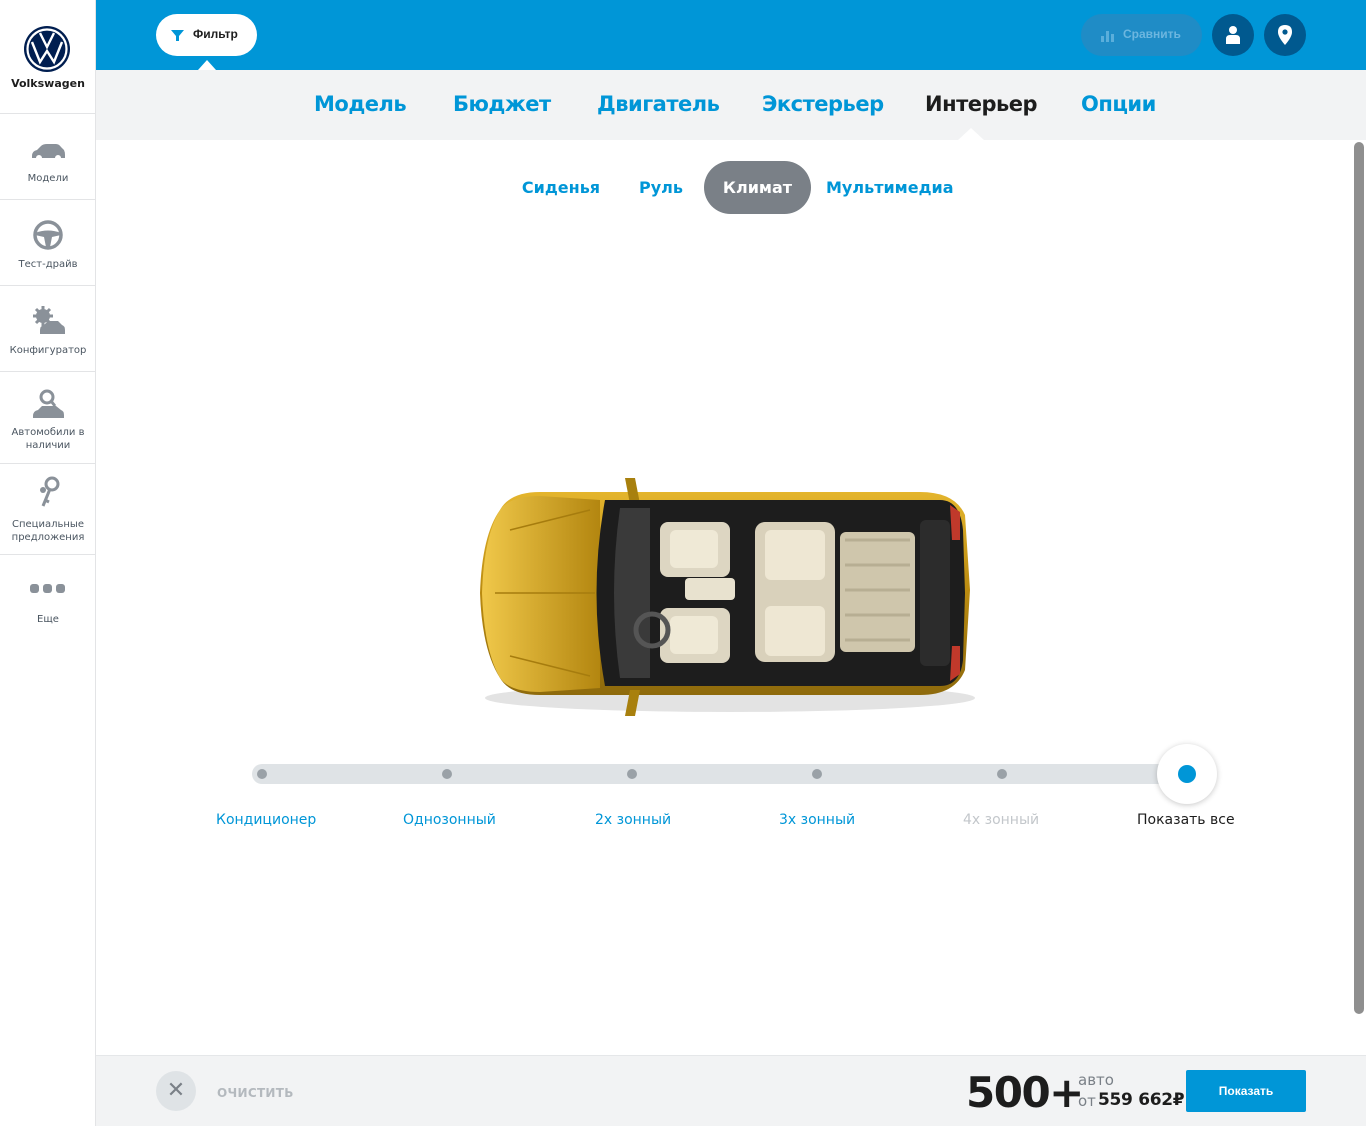 This screenshot has height=1126, width=1366. Describe the element at coordinates (255, 1093) in the screenshot. I see `clear-label: ОЧИСТИТЬ` at that location.